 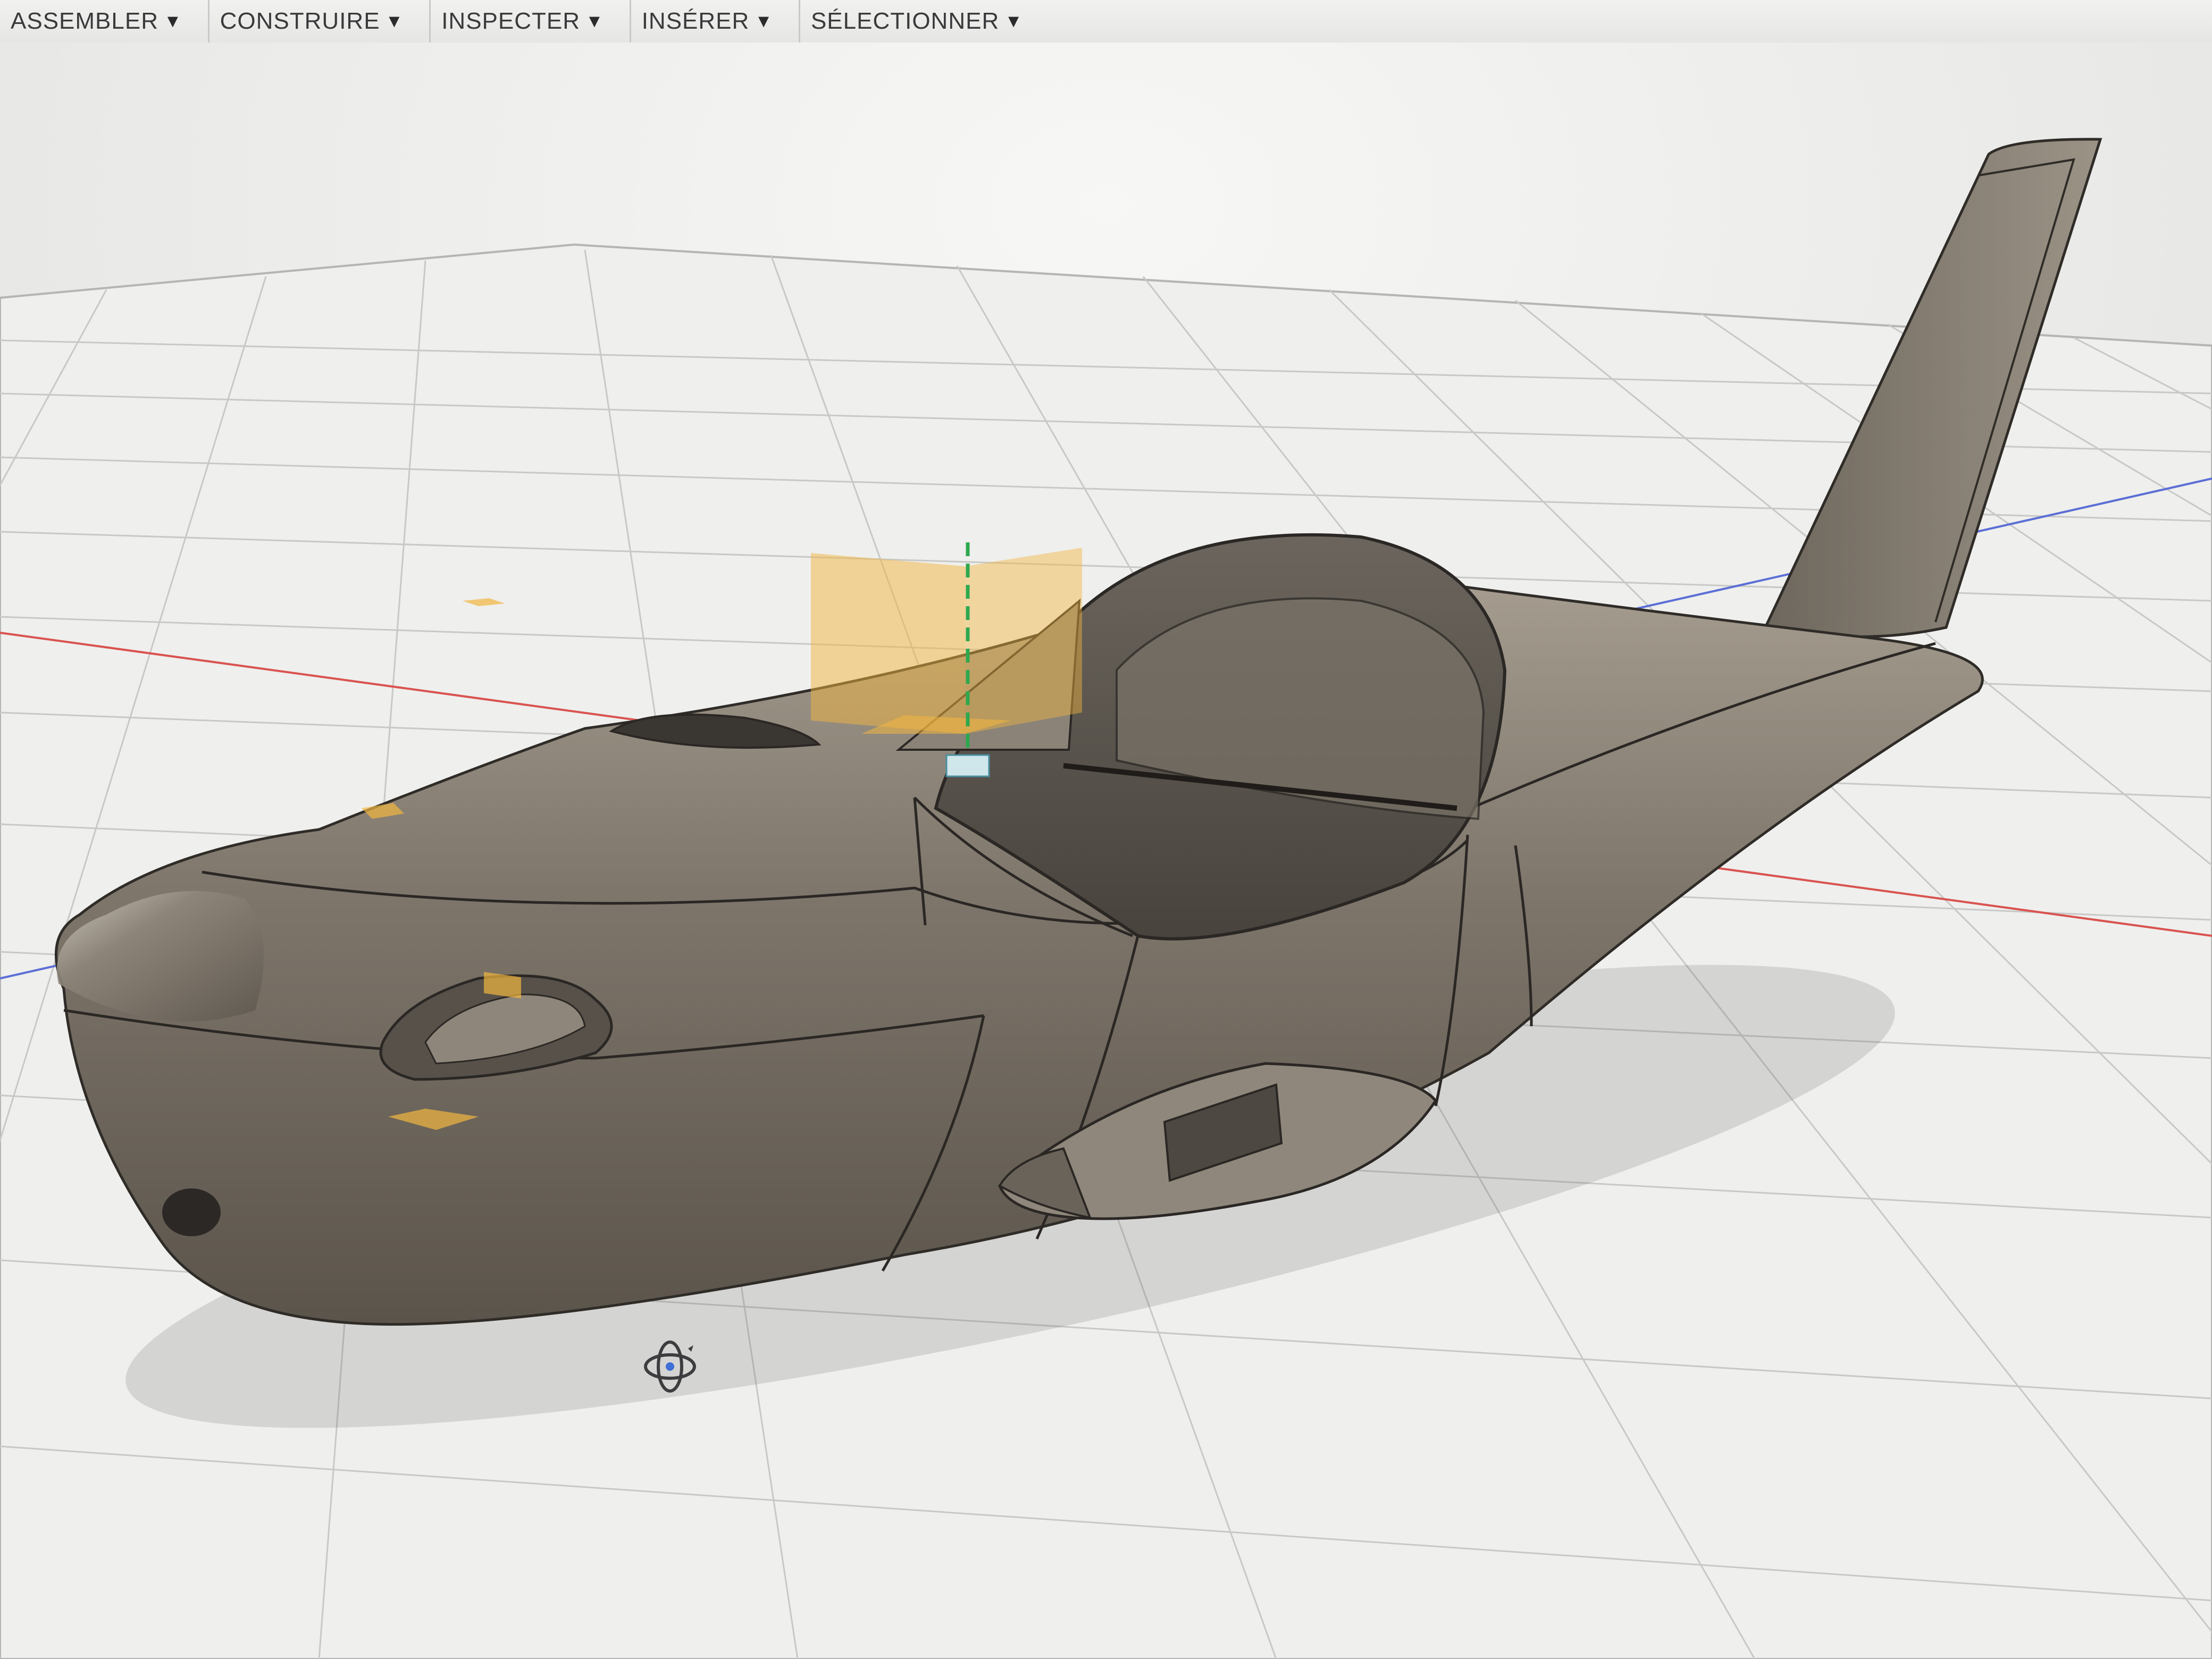 I want to click on menu-assembler-label: ASSEMBLER, so click(x=84, y=21).